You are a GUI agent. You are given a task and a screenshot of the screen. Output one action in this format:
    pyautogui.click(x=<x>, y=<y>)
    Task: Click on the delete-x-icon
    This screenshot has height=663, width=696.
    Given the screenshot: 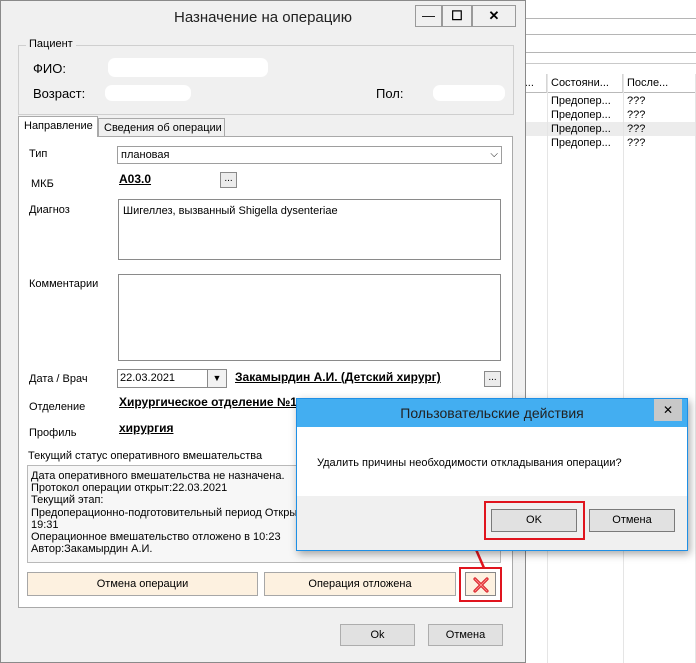 What is the action you would take?
    pyautogui.click(x=480, y=585)
    